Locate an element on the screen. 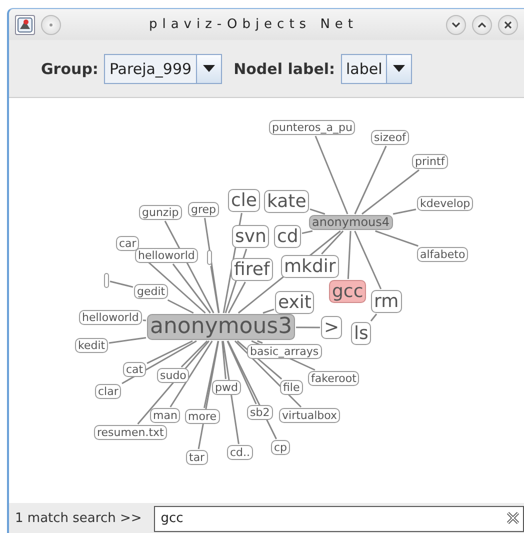 This screenshot has width=524, height=533. graph-node: ls is located at coordinates (361, 333).